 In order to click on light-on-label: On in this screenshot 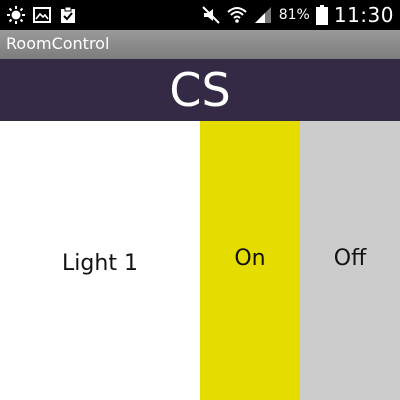, I will do `click(250, 258)`.